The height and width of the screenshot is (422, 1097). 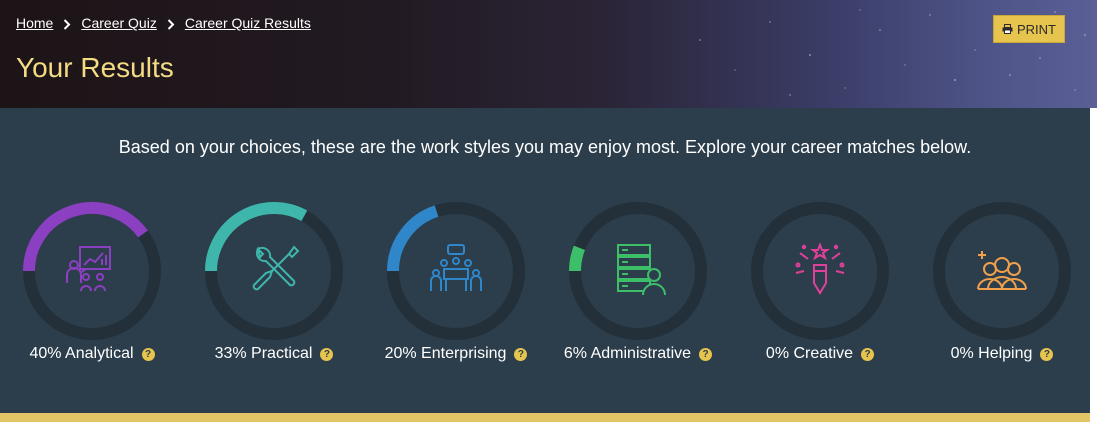 I want to click on presentation-chart-icon, so click(x=88, y=269).